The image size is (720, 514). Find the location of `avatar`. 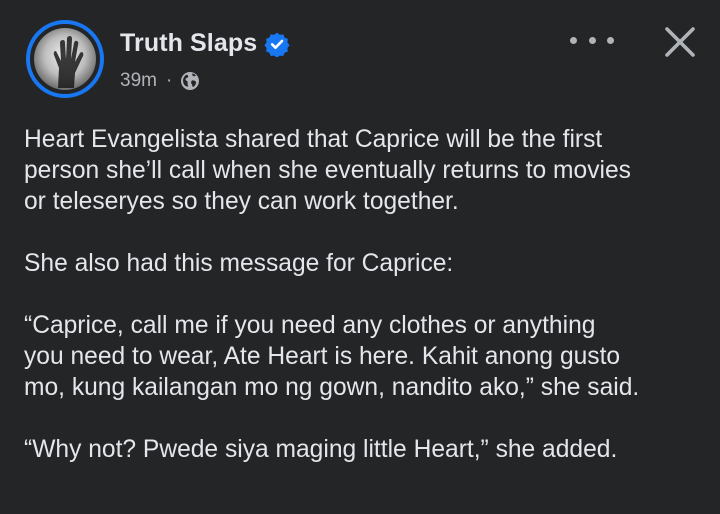

avatar is located at coordinates (65, 59).